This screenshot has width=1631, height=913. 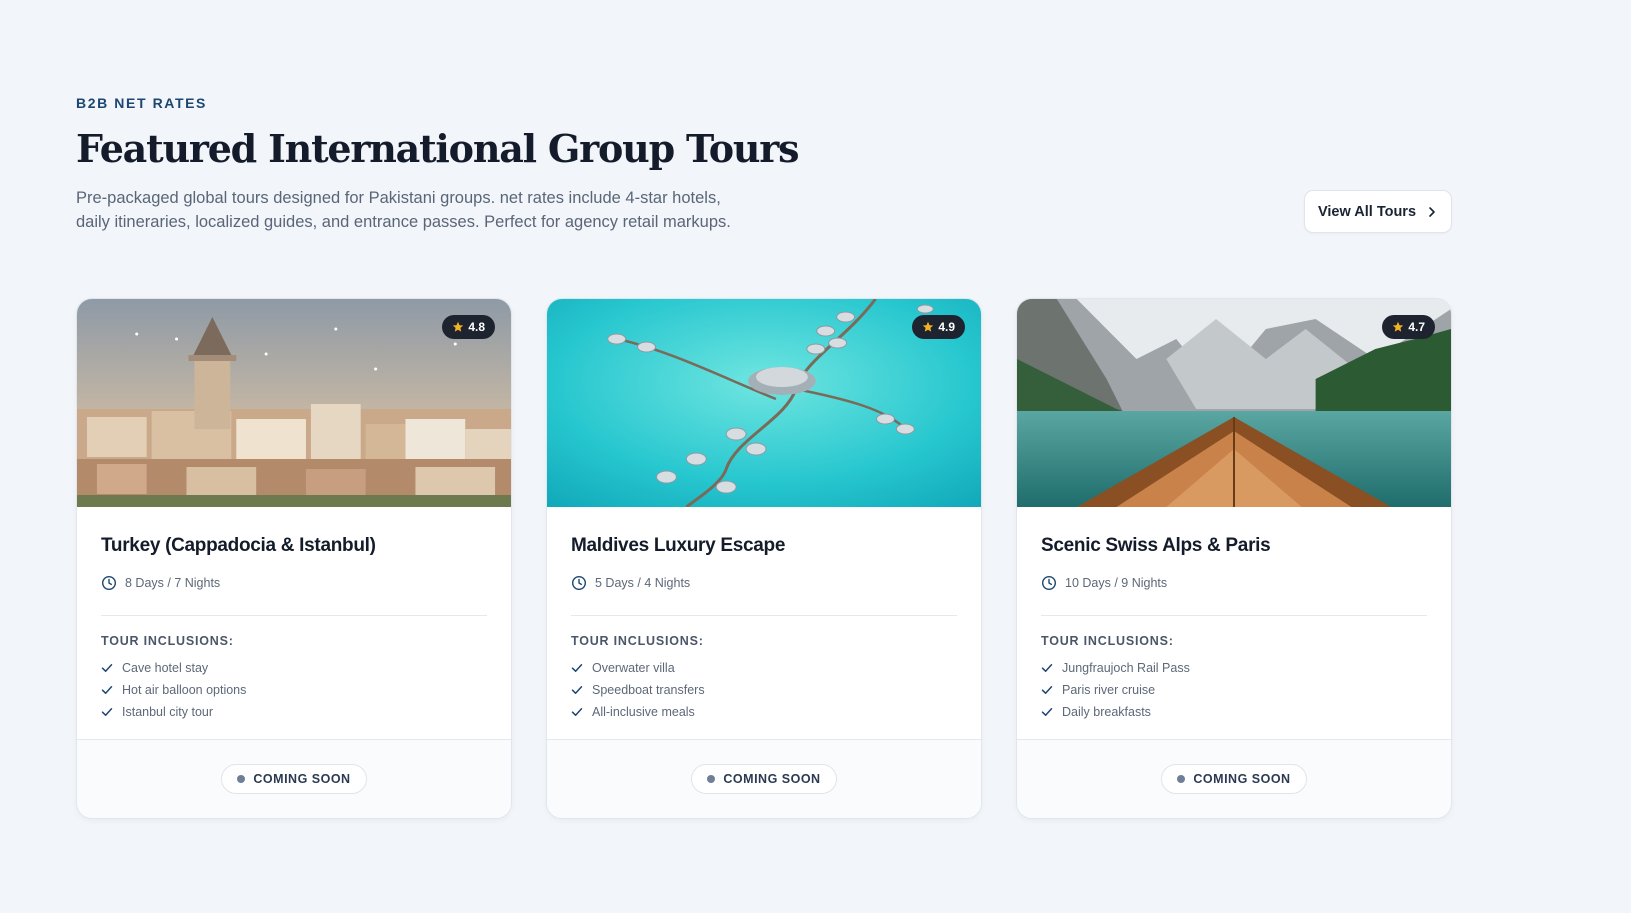 I want to click on inclusion-item: Overwater villa, so click(x=764, y=668).